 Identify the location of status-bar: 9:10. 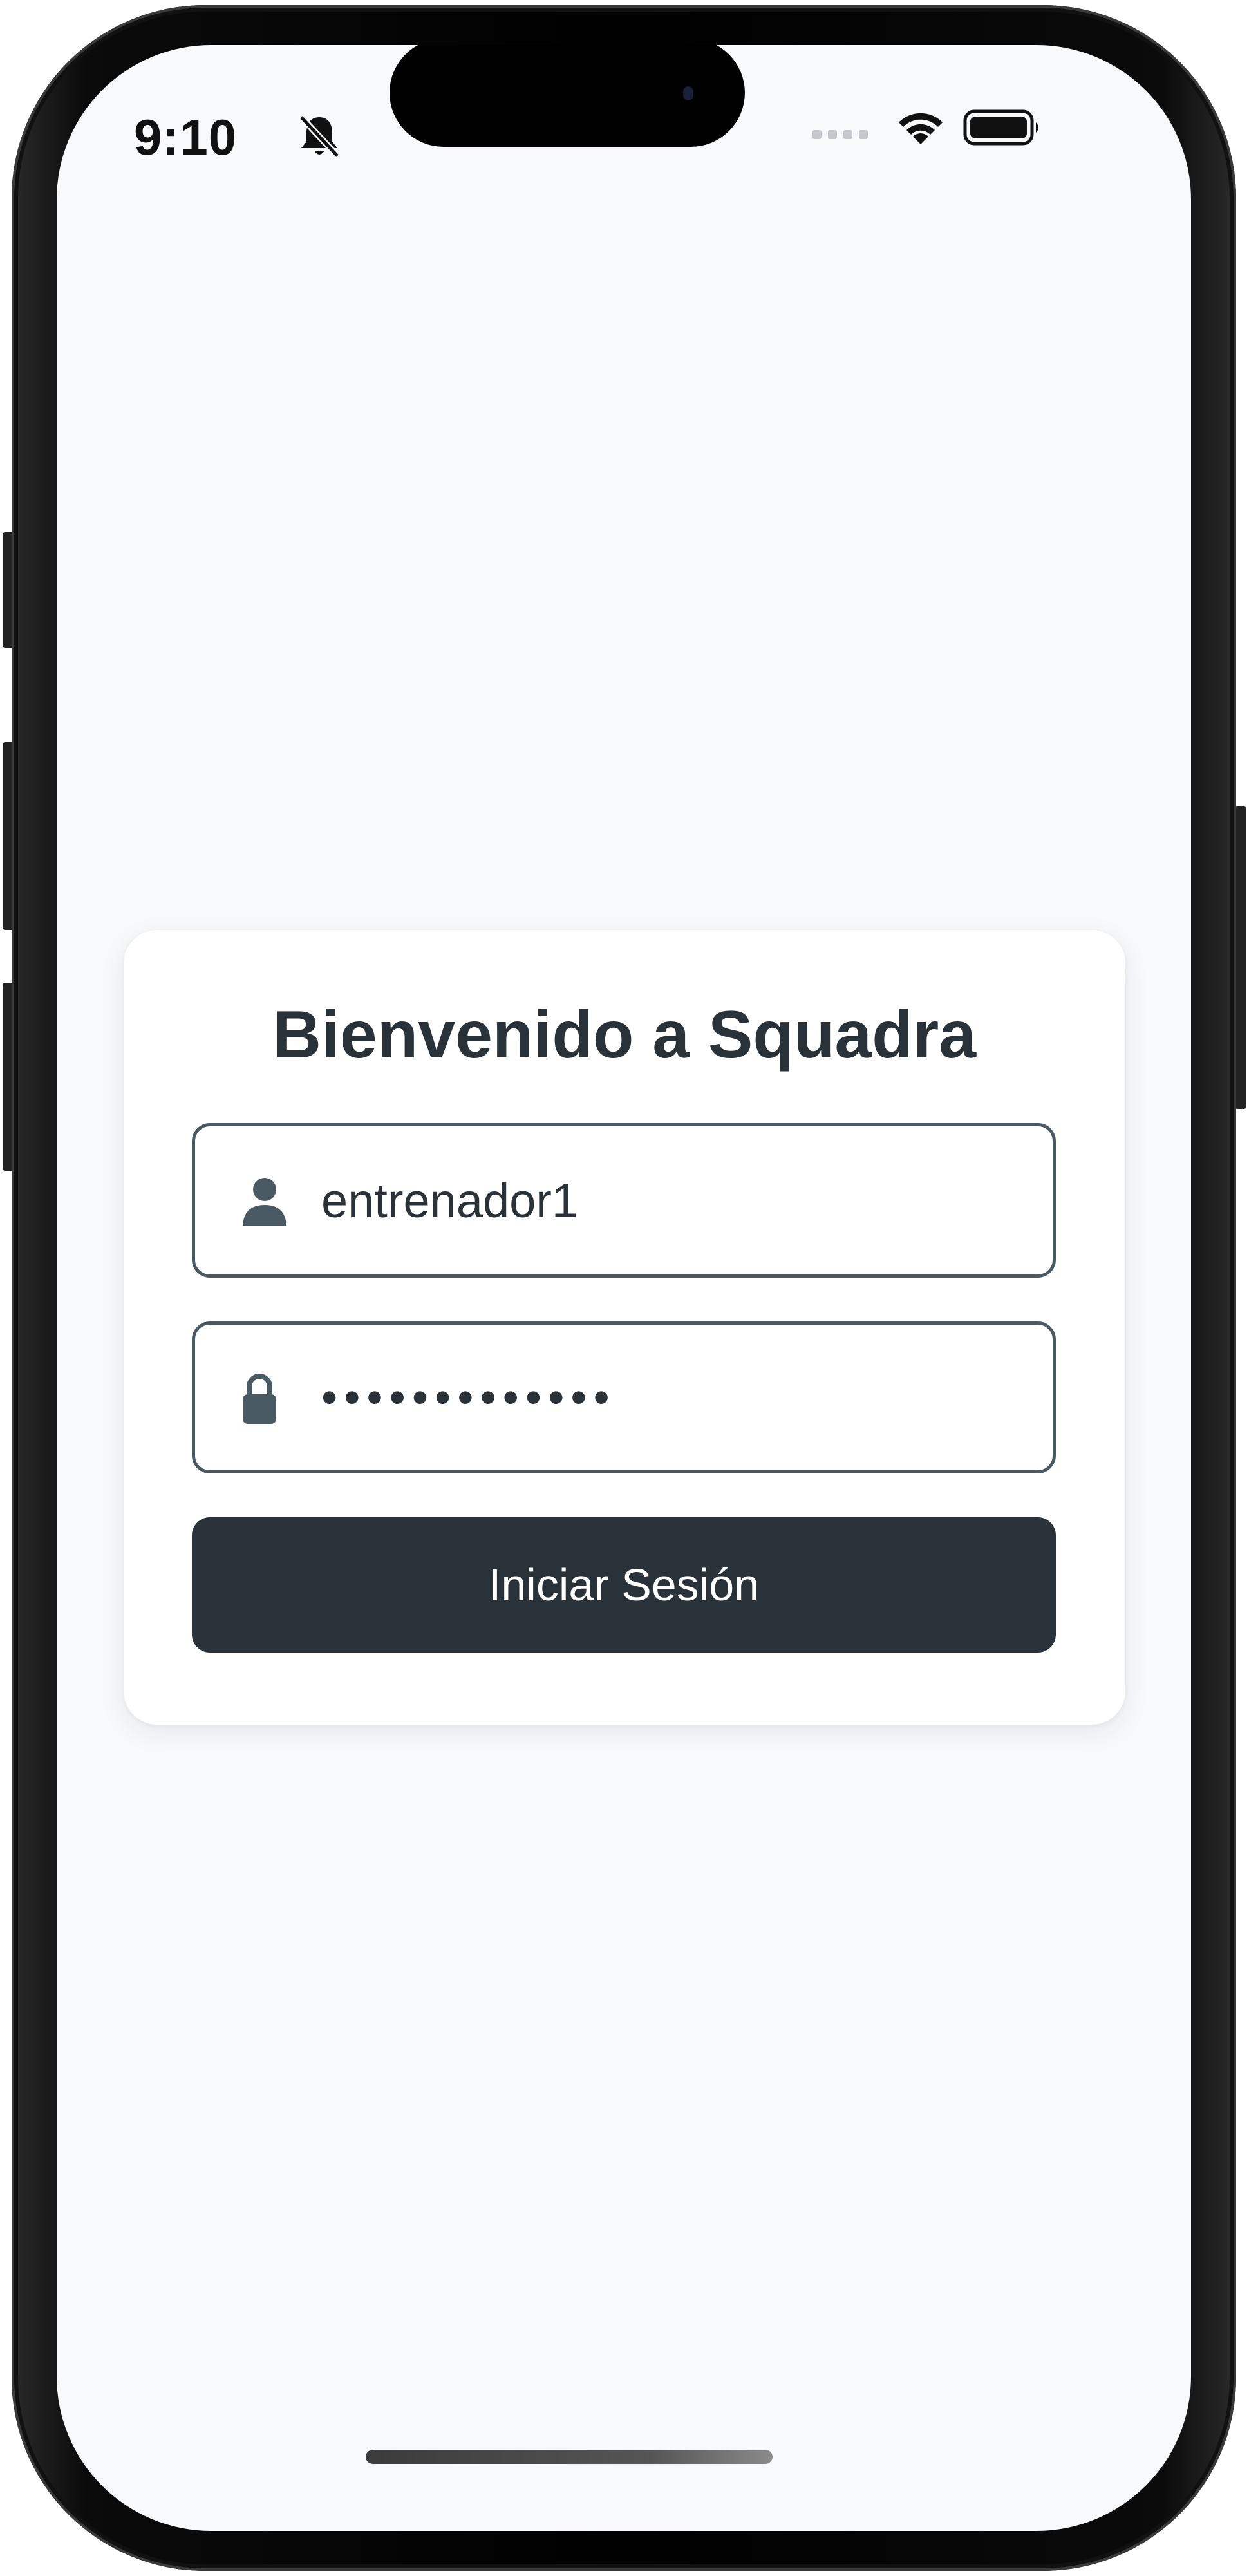
(624, 125).